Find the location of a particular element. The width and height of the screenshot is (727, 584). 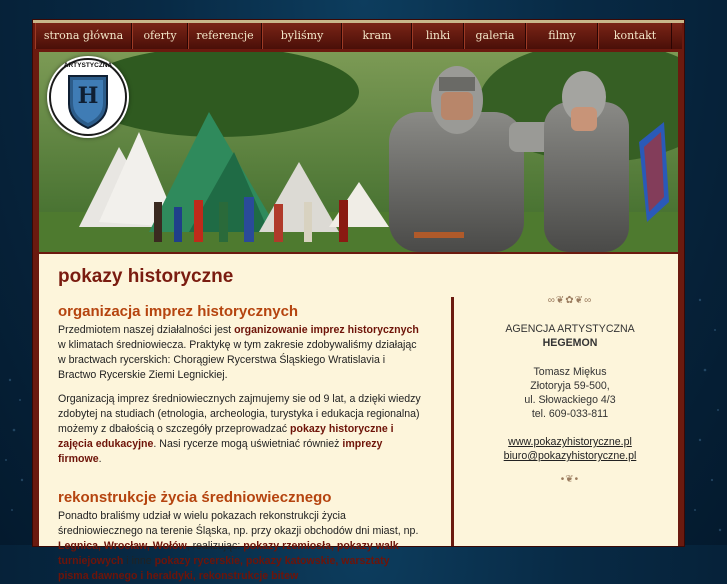

logo-text-top: ARTYSTYCZNA is located at coordinates (88, 65).